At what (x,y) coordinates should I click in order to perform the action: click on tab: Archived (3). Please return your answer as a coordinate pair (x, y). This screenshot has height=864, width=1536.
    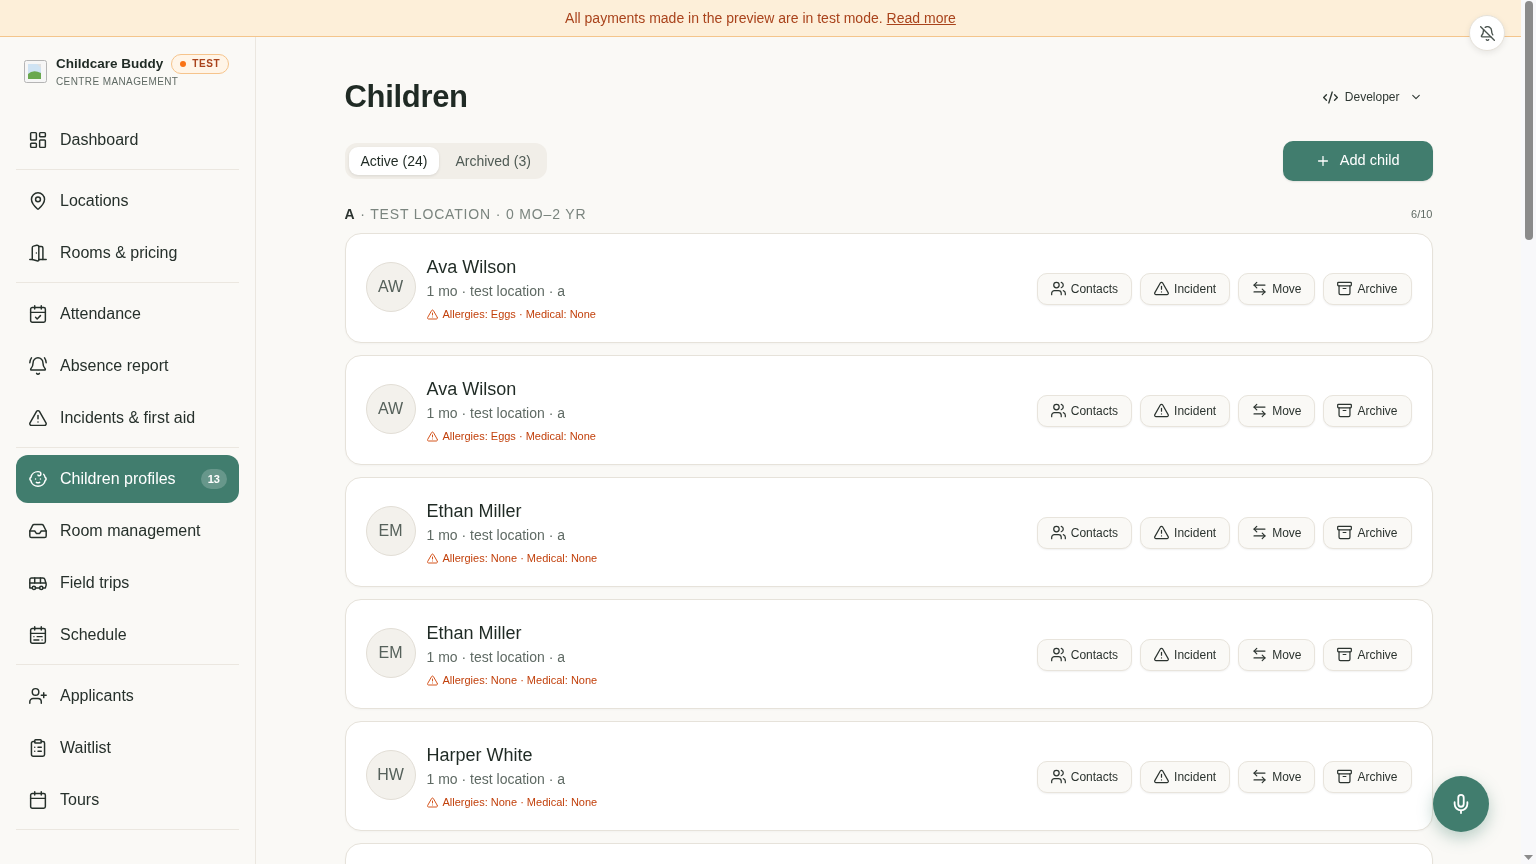
    Looking at the image, I should click on (493, 161).